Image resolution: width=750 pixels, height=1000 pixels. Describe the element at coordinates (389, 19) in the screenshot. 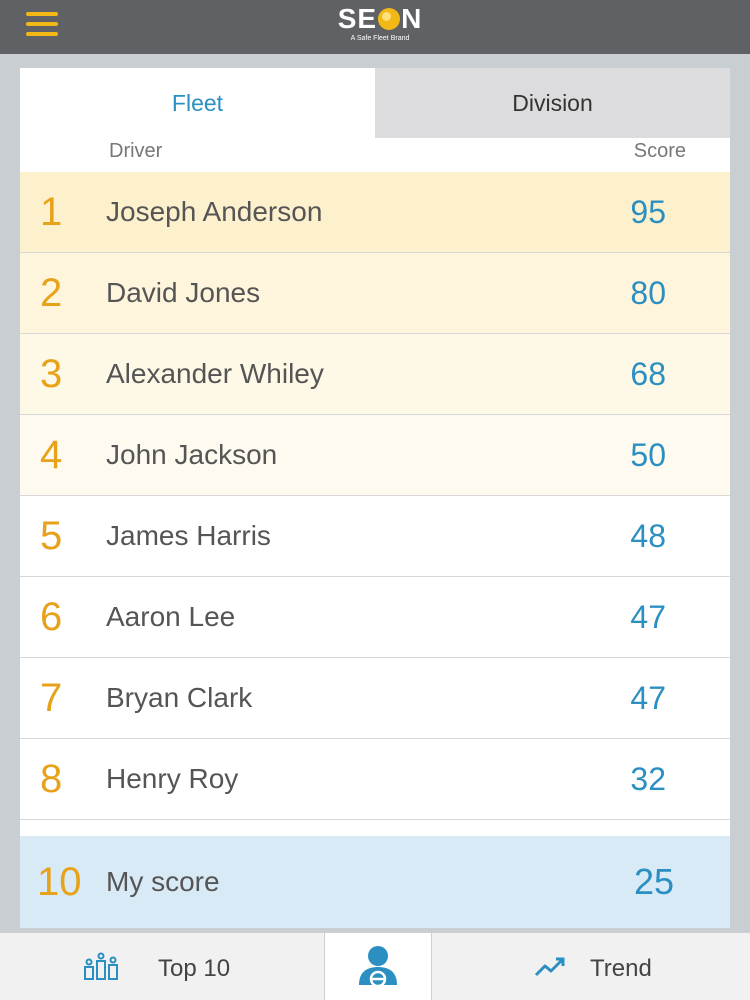

I see `logo-o-icon` at that location.